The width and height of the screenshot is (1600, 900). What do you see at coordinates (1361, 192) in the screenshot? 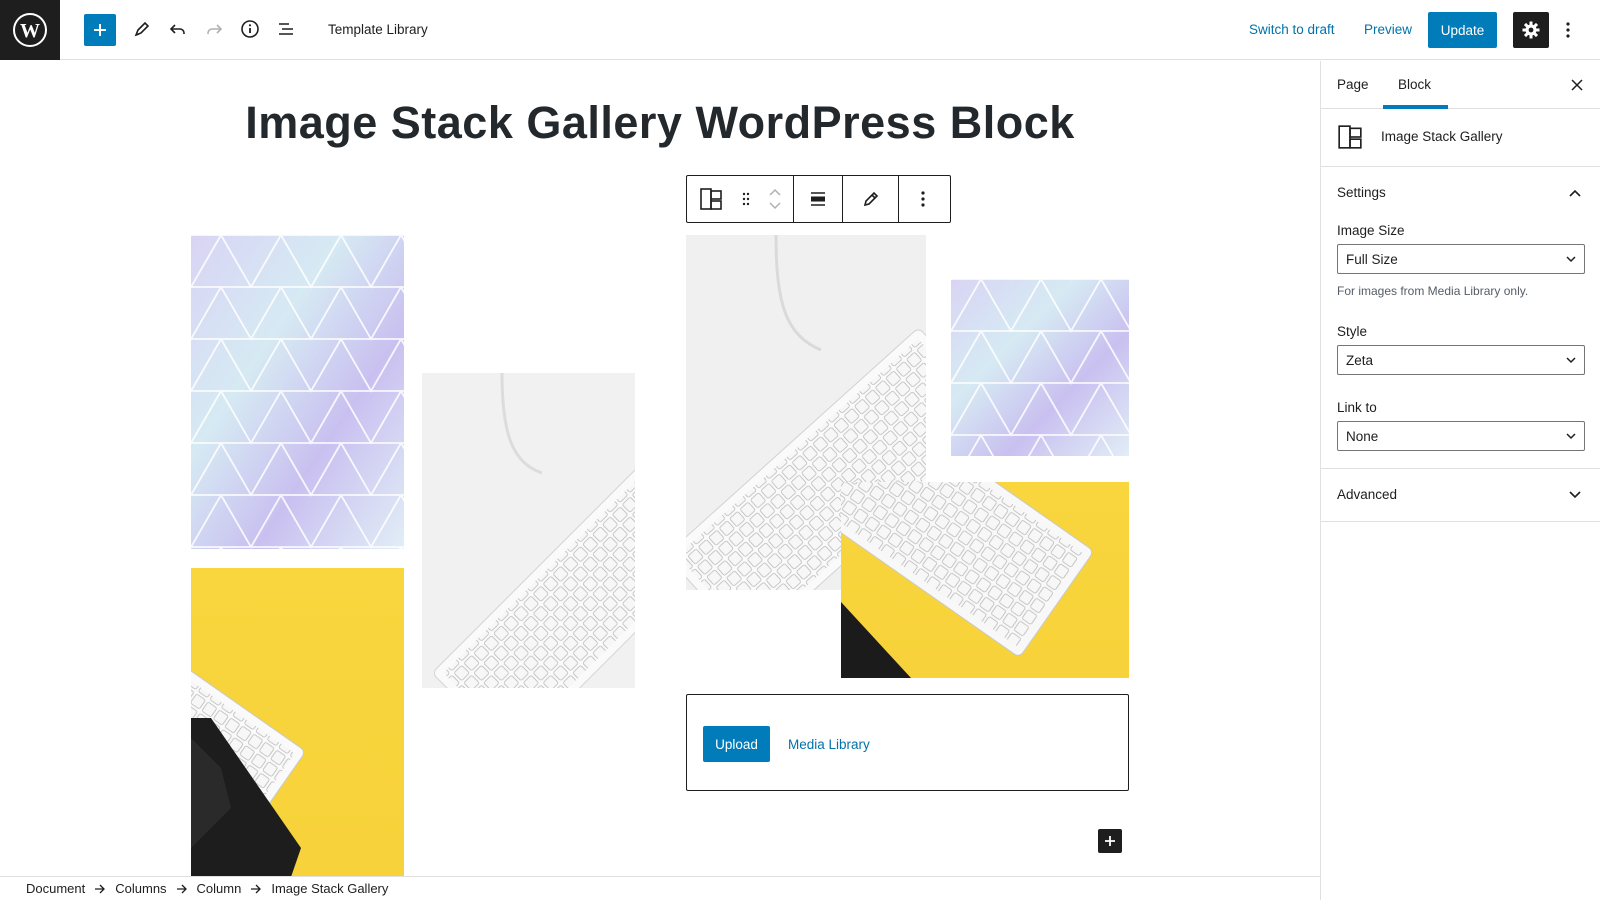
I see `settings-panel-title: Settings` at bounding box center [1361, 192].